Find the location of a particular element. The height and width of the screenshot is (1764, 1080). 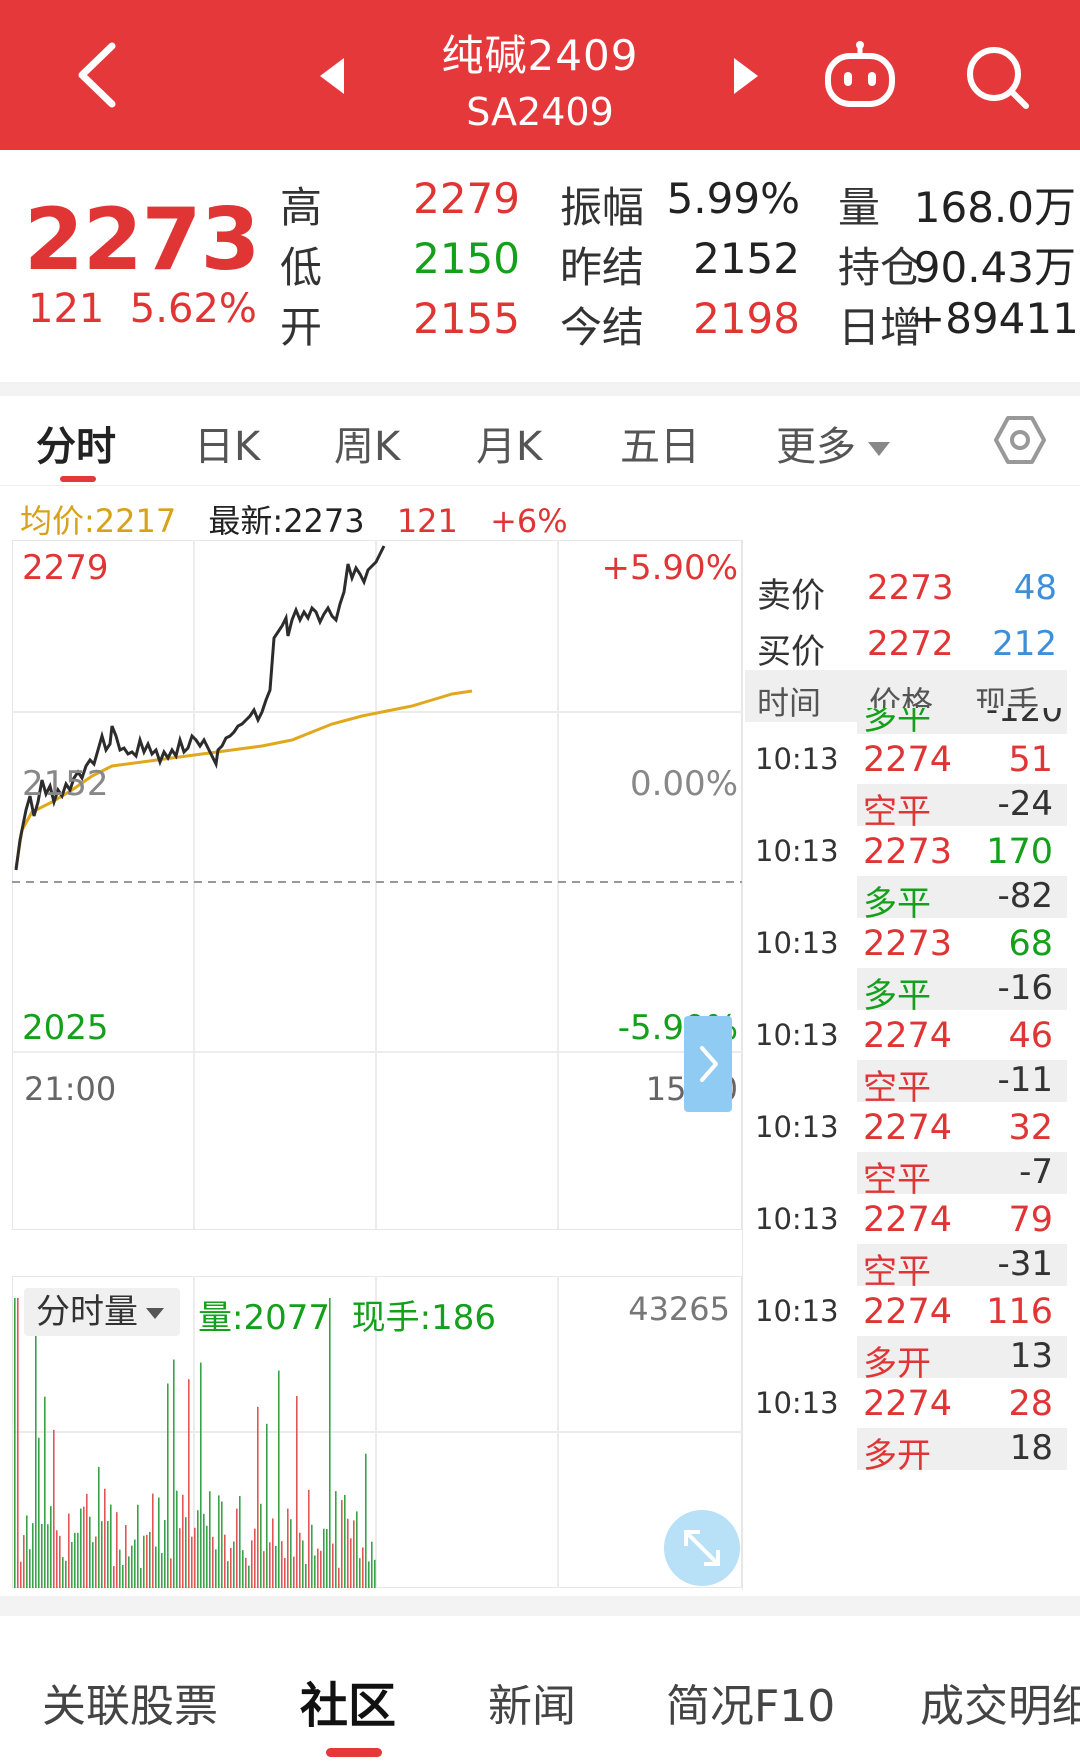

back-arrow-icon is located at coordinates (98, 75).